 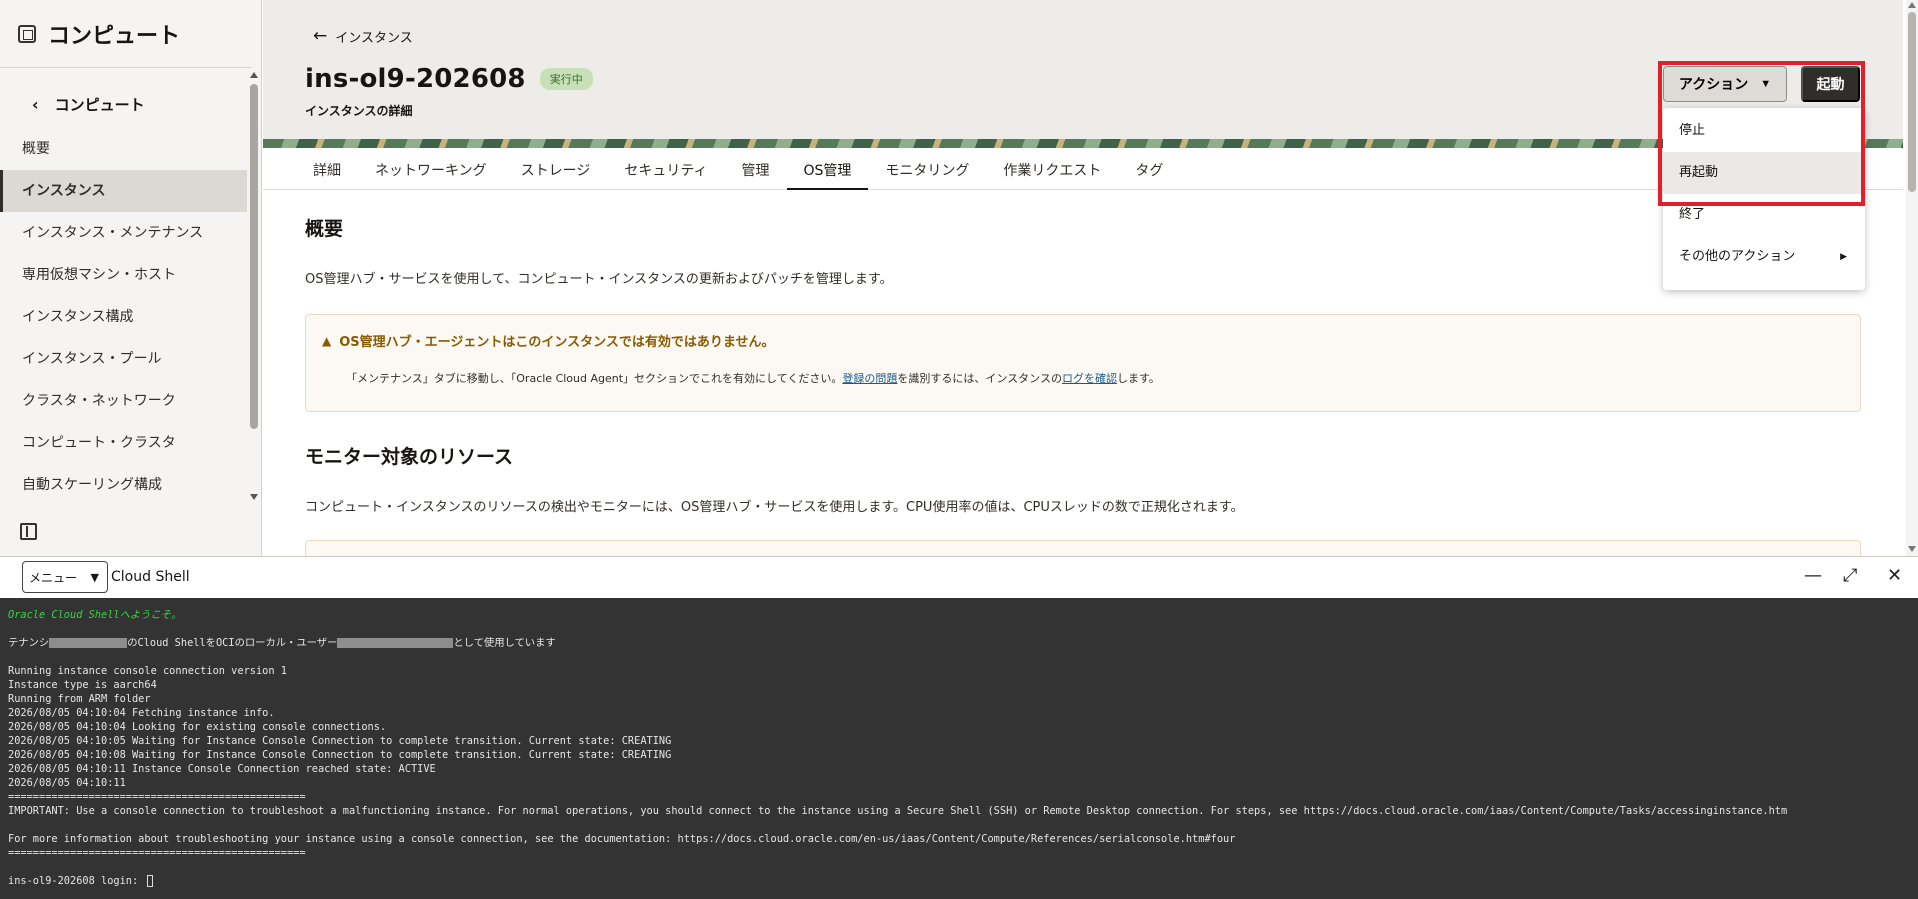 What do you see at coordinates (959, 881) in the screenshot?
I see `terminal-prompt: ins-ol9-202608 login:` at bounding box center [959, 881].